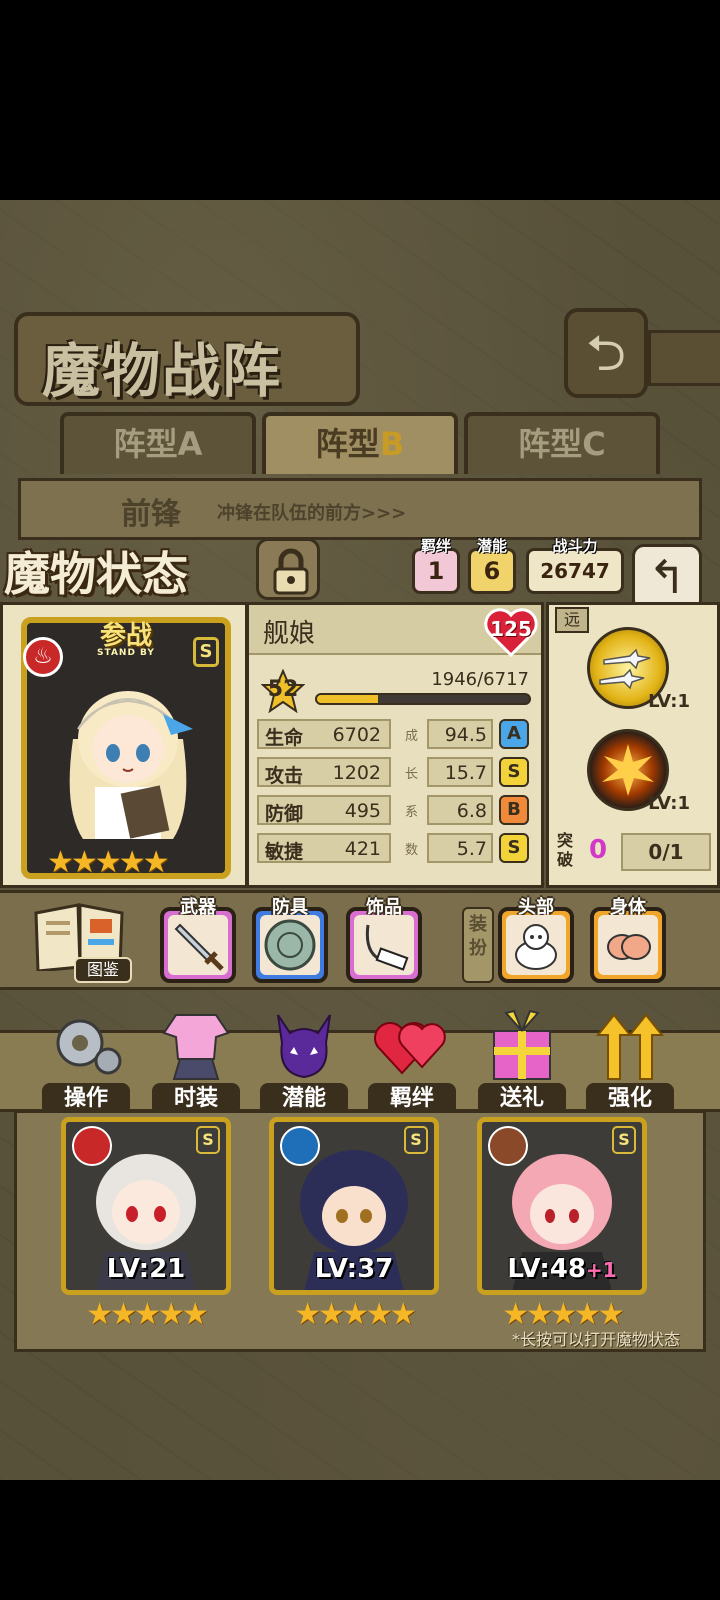  What do you see at coordinates (283, 691) in the screenshot?
I see `level-badge: 52` at bounding box center [283, 691].